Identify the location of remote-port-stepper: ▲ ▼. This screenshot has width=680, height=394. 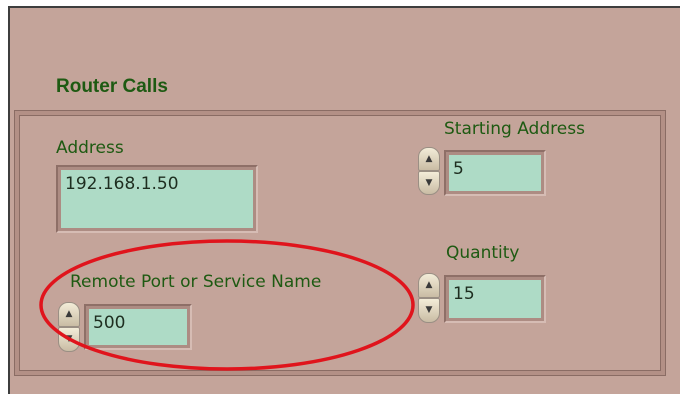
(69, 327).